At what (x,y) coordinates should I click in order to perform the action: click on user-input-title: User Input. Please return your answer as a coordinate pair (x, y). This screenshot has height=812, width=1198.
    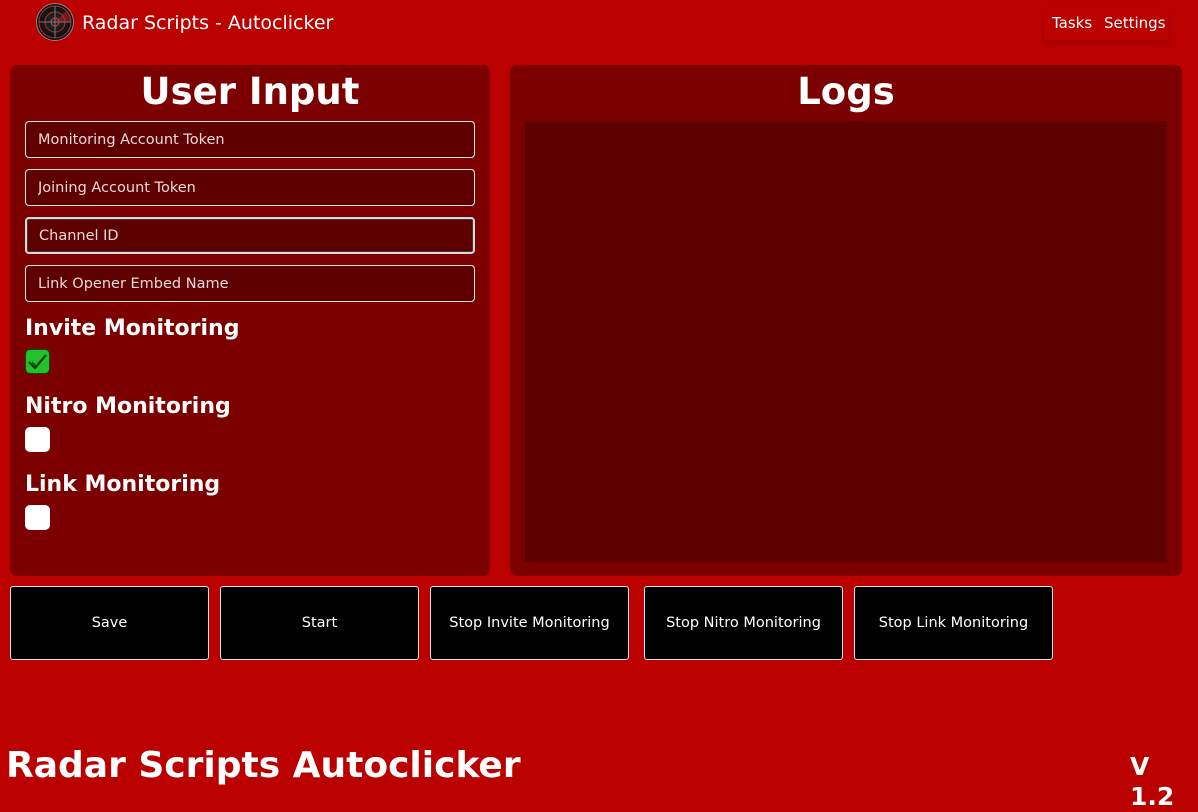
    Looking at the image, I should click on (250, 91).